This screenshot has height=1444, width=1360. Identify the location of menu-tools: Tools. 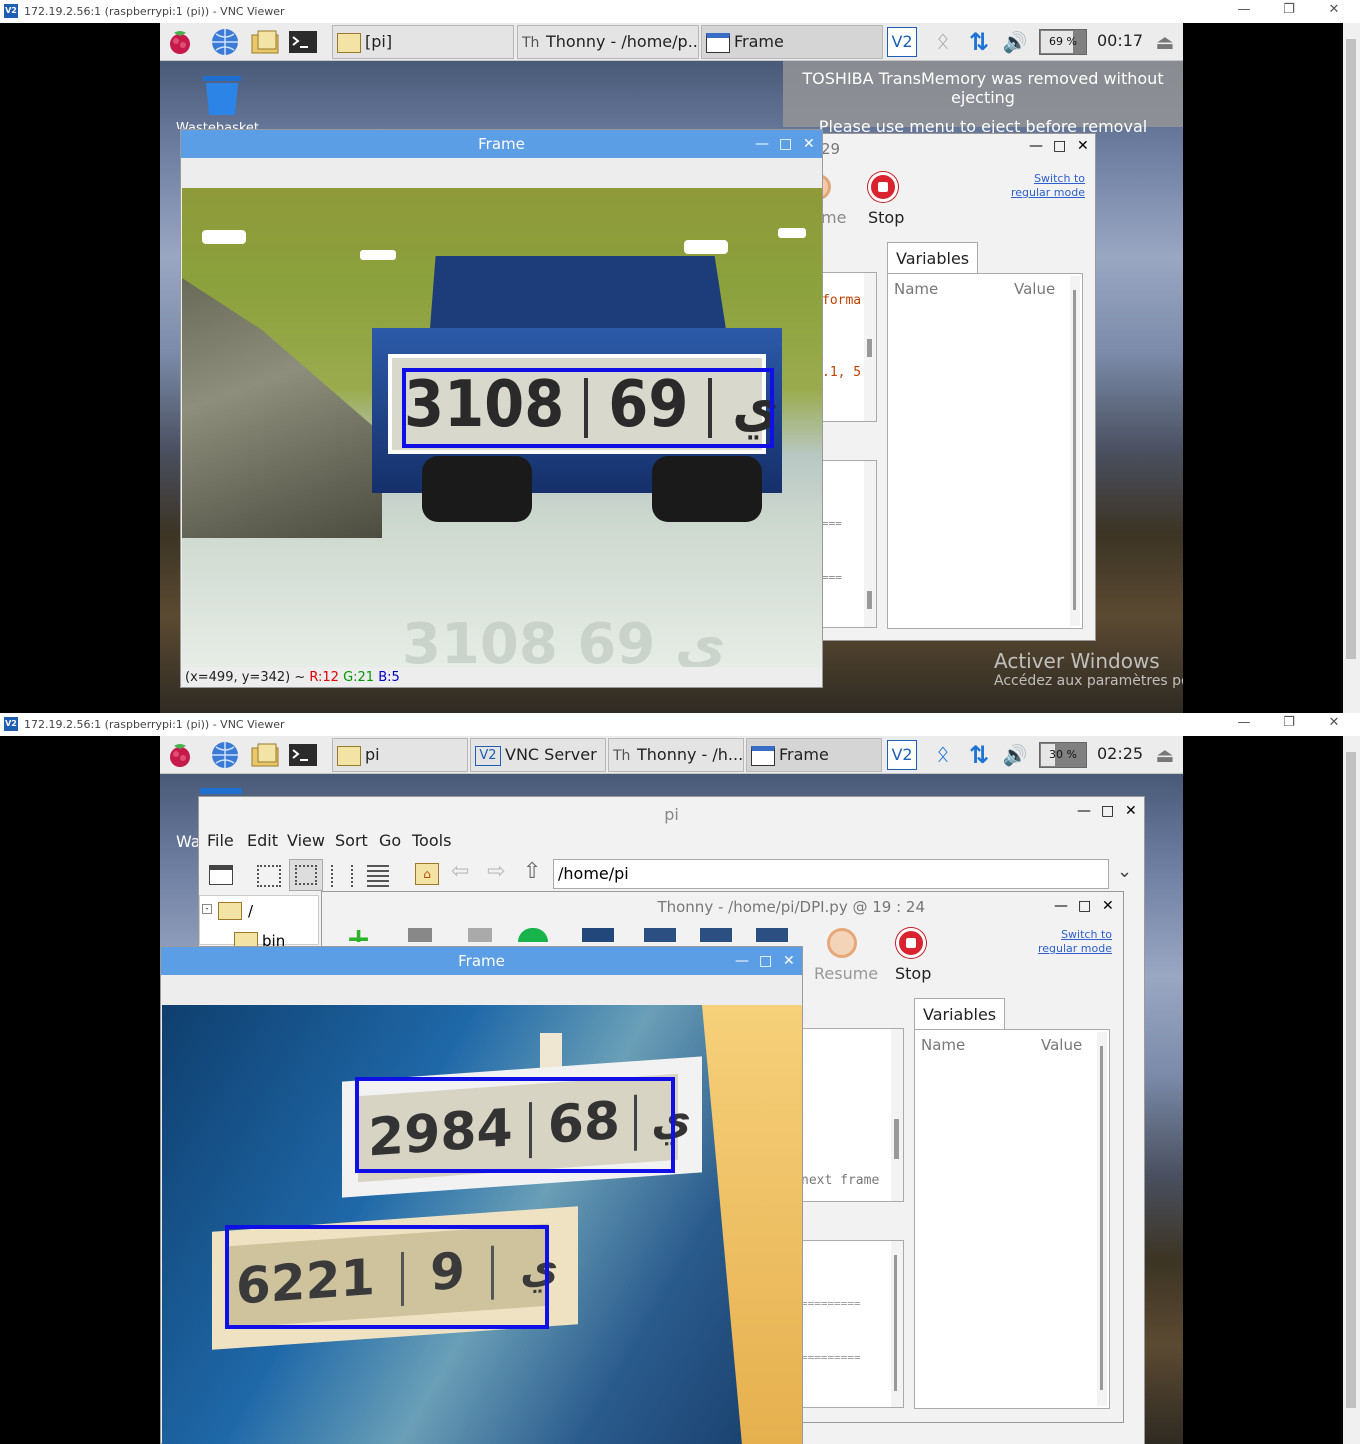
(431, 840).